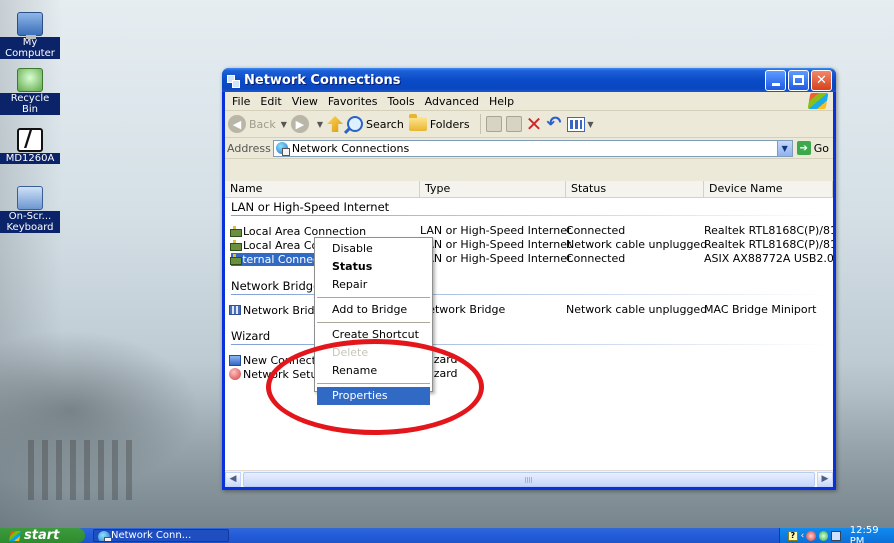 Image resolution: width=894 pixels, height=543 pixels. I want to click on column-headers: Name Type Status Device Name, so click(529, 189).